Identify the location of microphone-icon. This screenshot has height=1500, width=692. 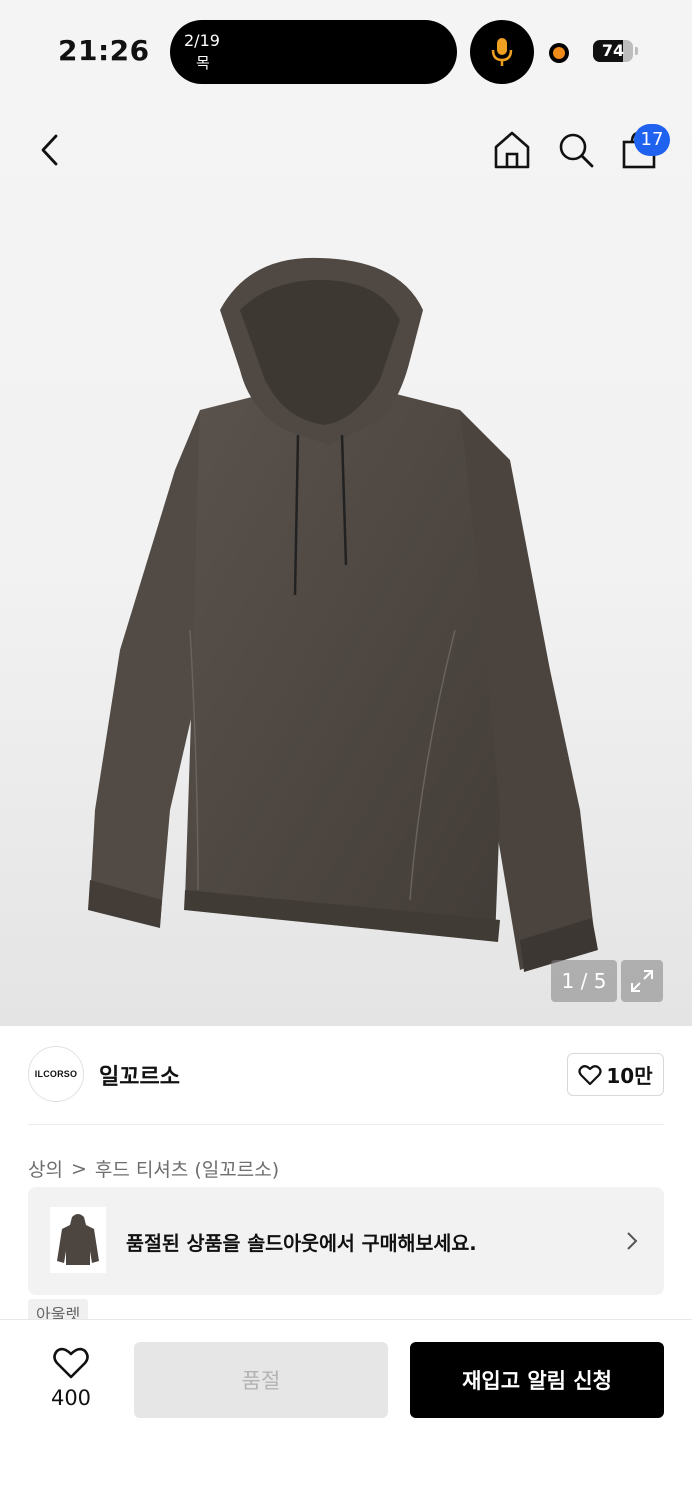
(502, 52).